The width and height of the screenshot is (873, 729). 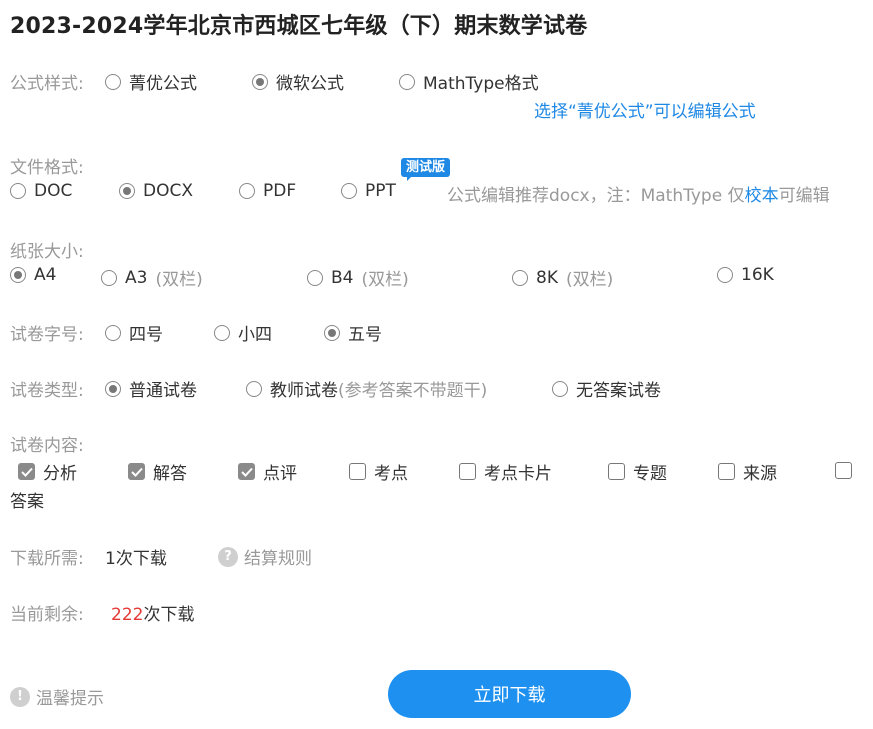 What do you see at coordinates (757, 275) in the screenshot?
I see `paper-size-option-label: 16K` at bounding box center [757, 275].